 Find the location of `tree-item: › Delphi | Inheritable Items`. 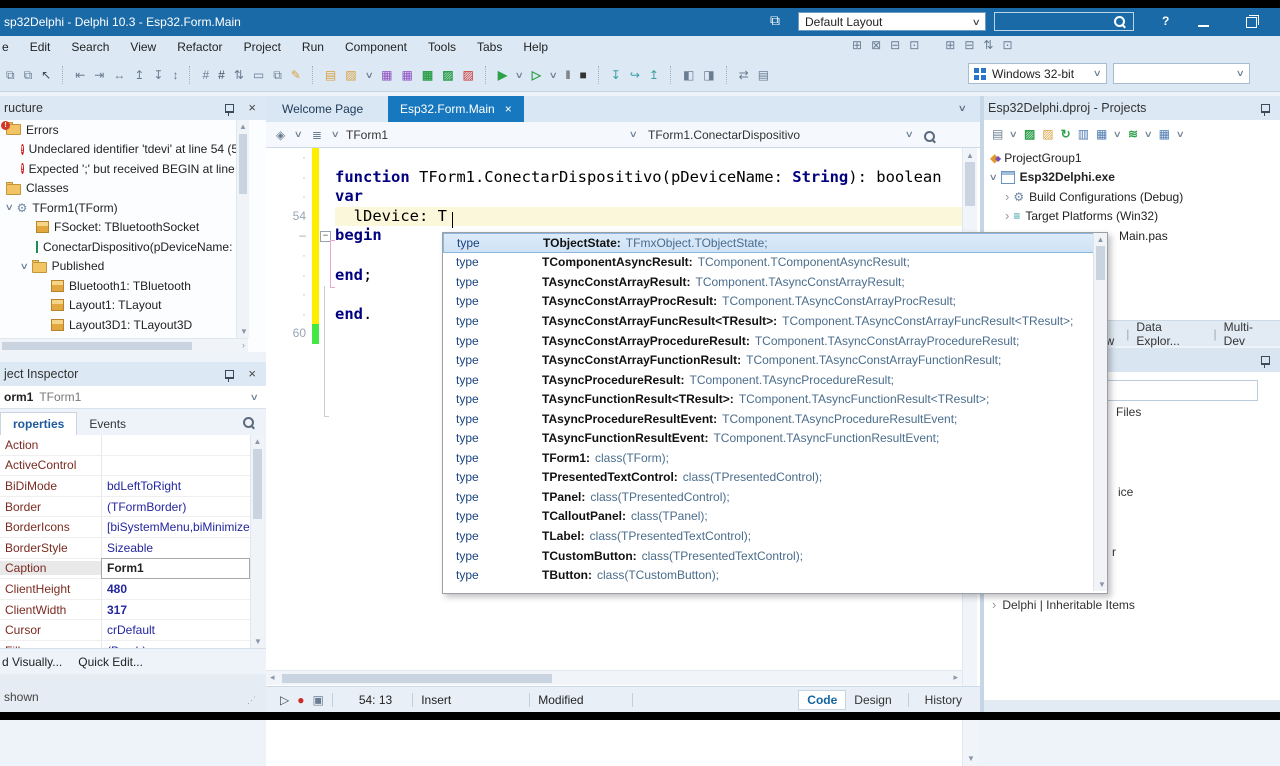

tree-item: › Delphi | Inheritable Items is located at coordinates (1063, 605).